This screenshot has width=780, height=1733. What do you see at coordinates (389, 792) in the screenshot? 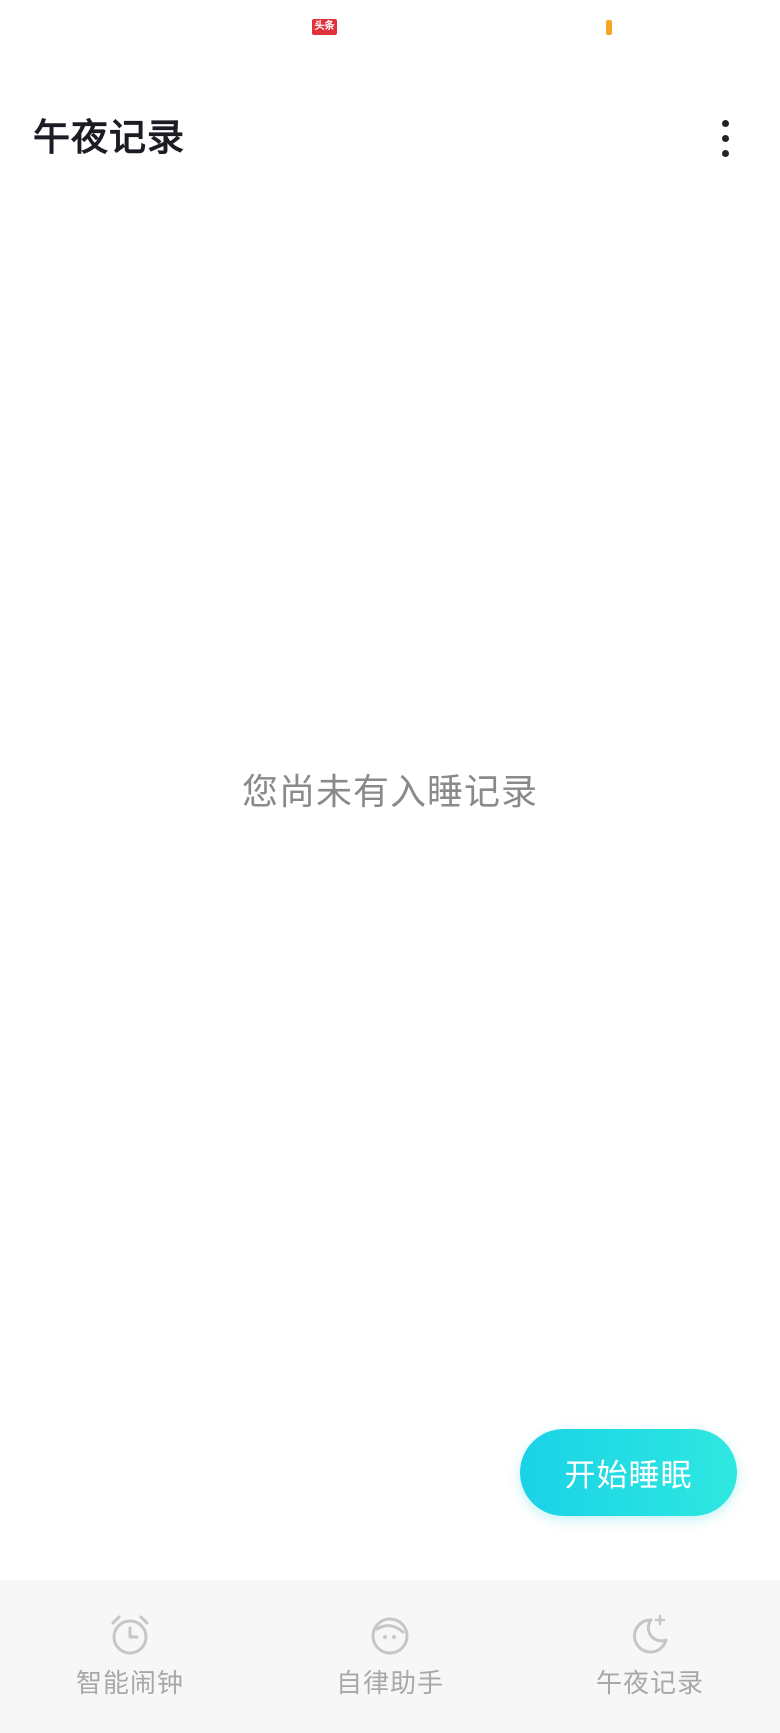
I see `empty-state-message: 您尚未有入睡记录` at bounding box center [389, 792].